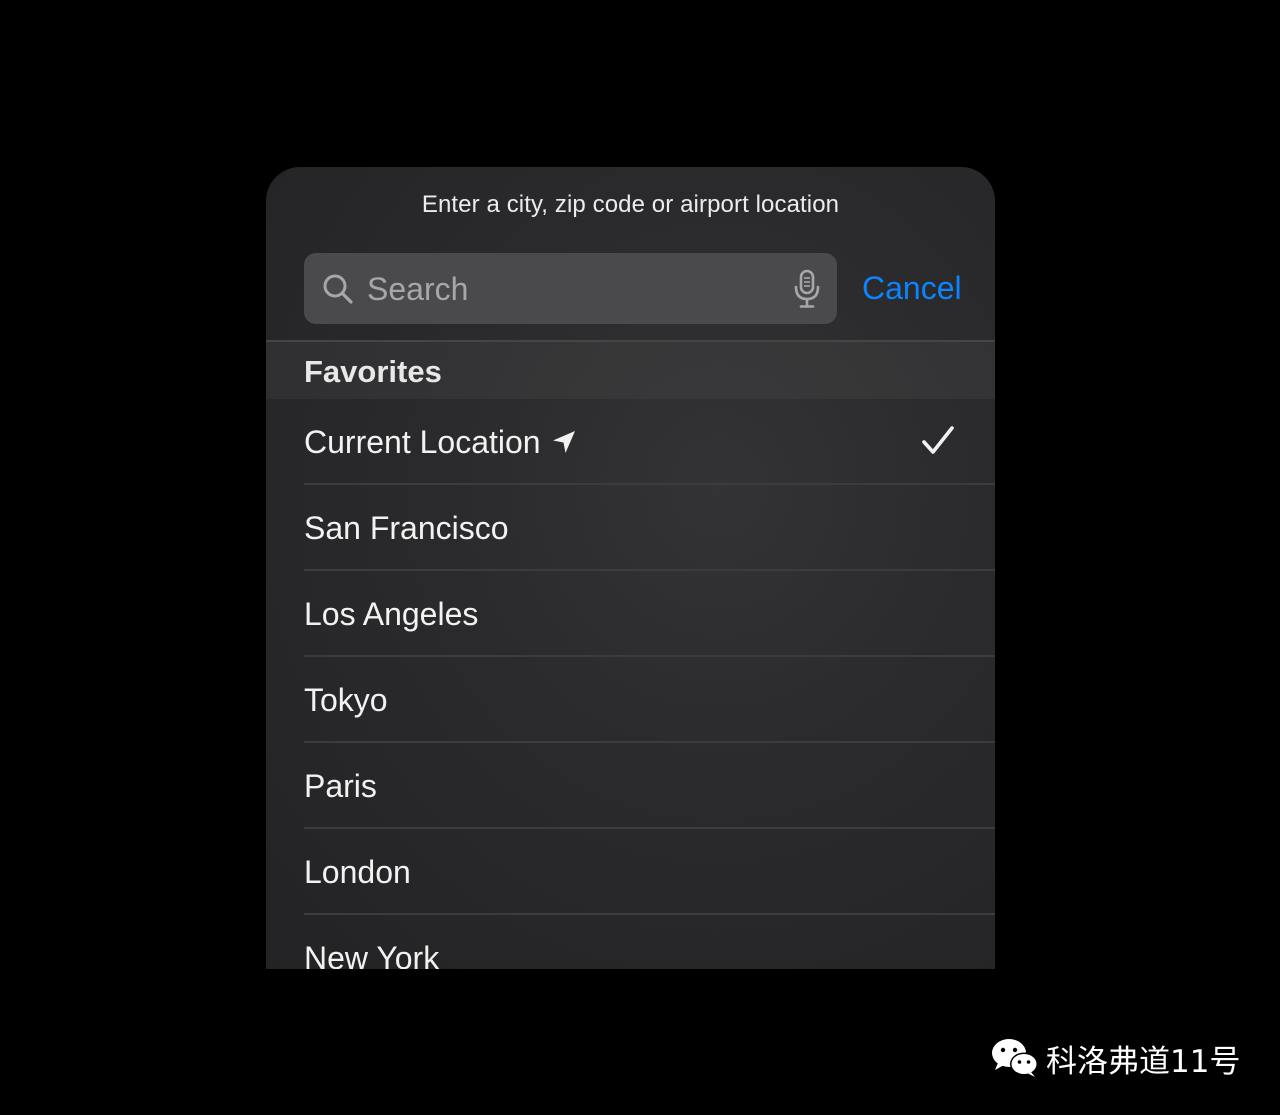 The image size is (1280, 1115). What do you see at coordinates (391, 614) in the screenshot?
I see `list-item-label: Los Angeles` at bounding box center [391, 614].